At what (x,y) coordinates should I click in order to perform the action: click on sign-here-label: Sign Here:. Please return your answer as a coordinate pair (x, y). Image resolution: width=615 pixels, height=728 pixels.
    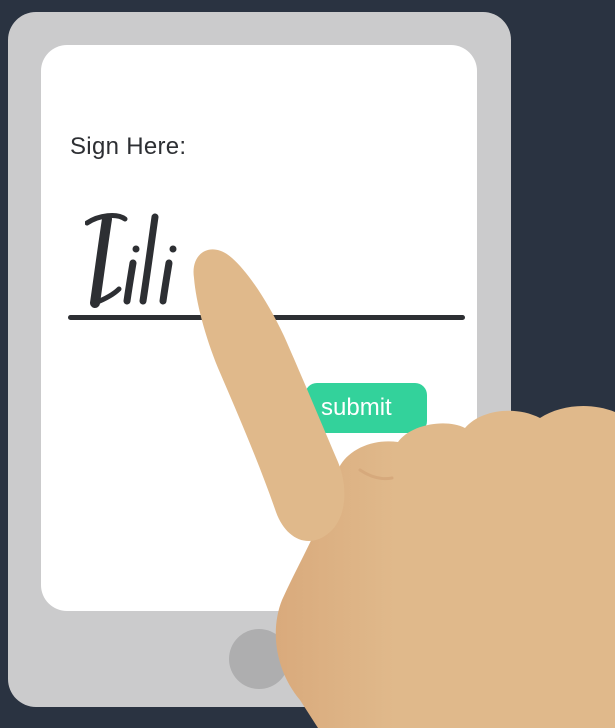
    Looking at the image, I should click on (128, 146).